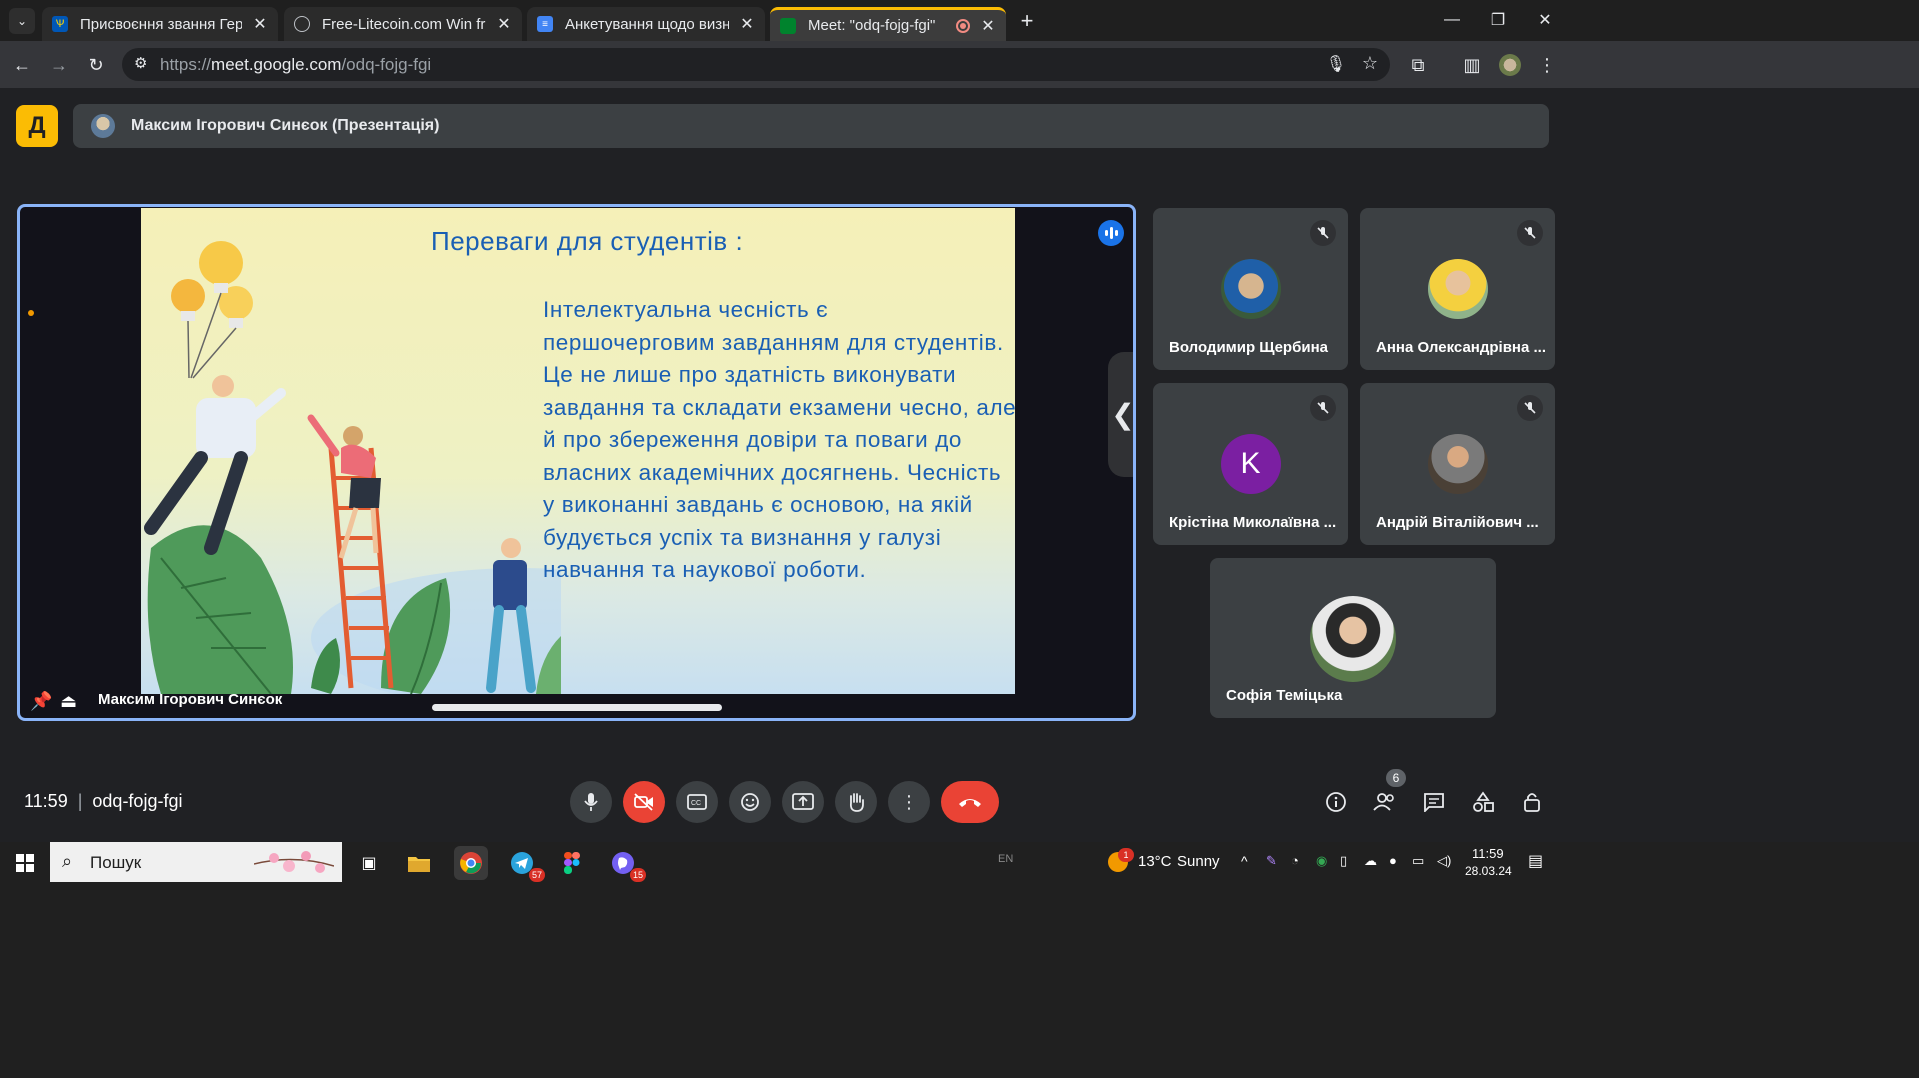  I want to click on profile-avatar, so click(1510, 65).